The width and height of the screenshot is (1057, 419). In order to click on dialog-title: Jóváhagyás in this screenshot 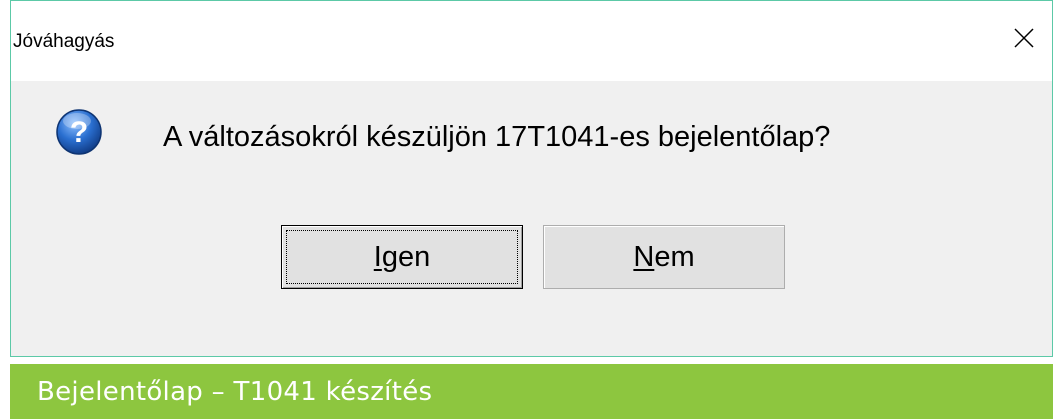, I will do `click(64, 41)`.